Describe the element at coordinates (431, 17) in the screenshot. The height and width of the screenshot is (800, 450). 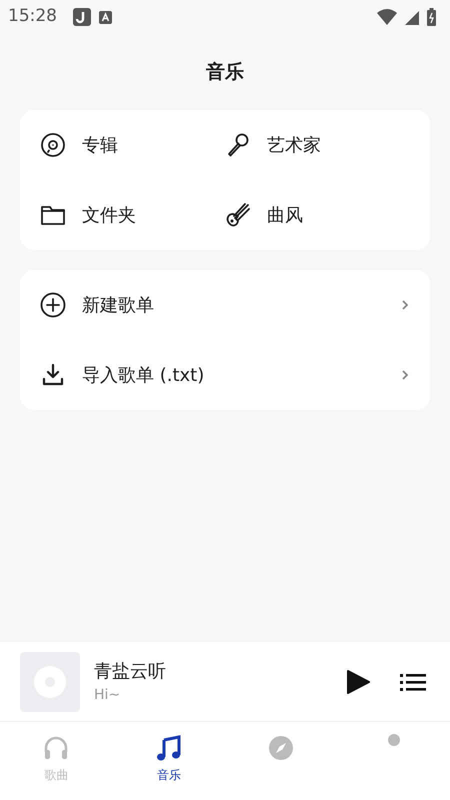
I see `battery-icon` at that location.